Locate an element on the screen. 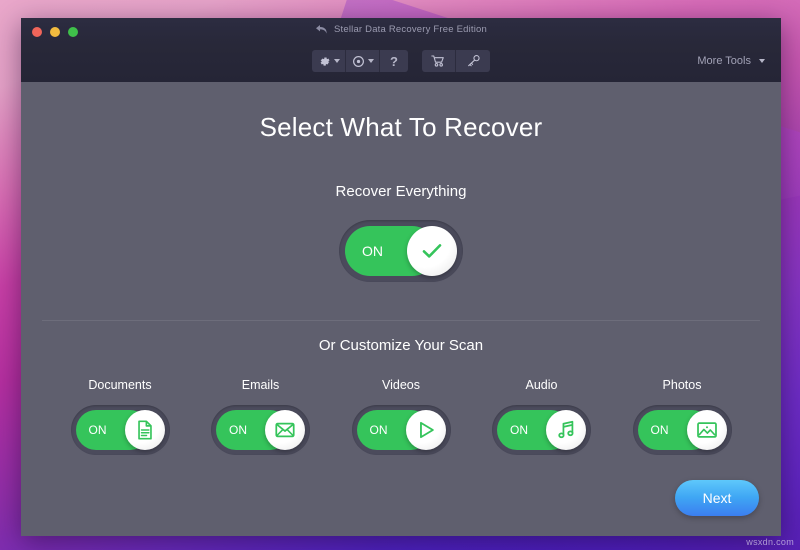 This screenshot has height=550, width=800. category-photos: Photos ON is located at coordinates (682, 416).